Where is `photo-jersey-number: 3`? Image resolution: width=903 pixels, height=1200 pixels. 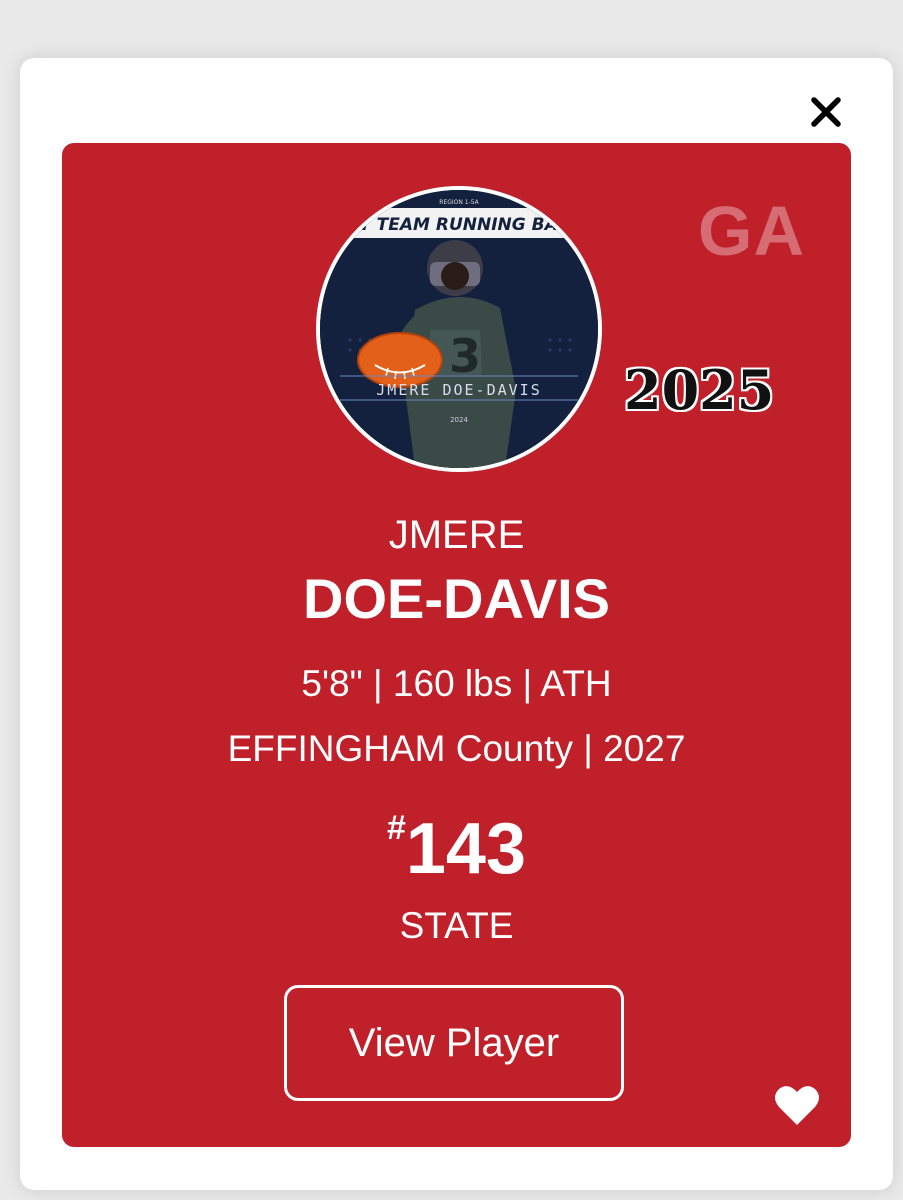 photo-jersey-number: 3 is located at coordinates (465, 356).